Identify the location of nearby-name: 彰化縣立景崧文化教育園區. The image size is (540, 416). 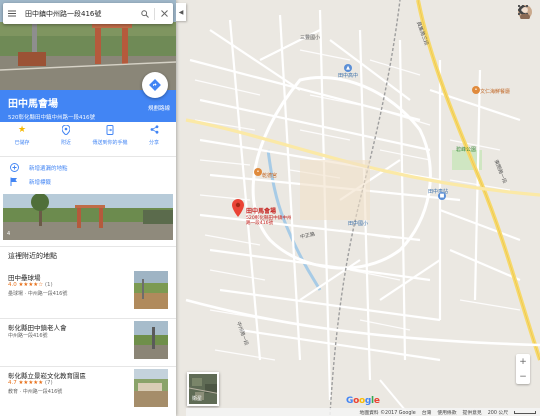
(47, 376).